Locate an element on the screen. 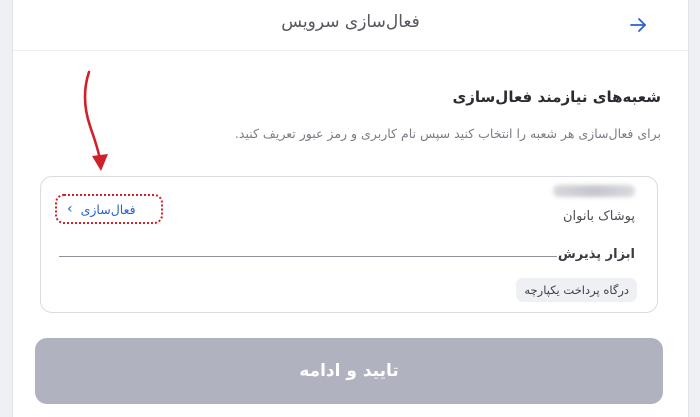 The width and height of the screenshot is (700, 417). tools-divider is located at coordinates (308, 256).